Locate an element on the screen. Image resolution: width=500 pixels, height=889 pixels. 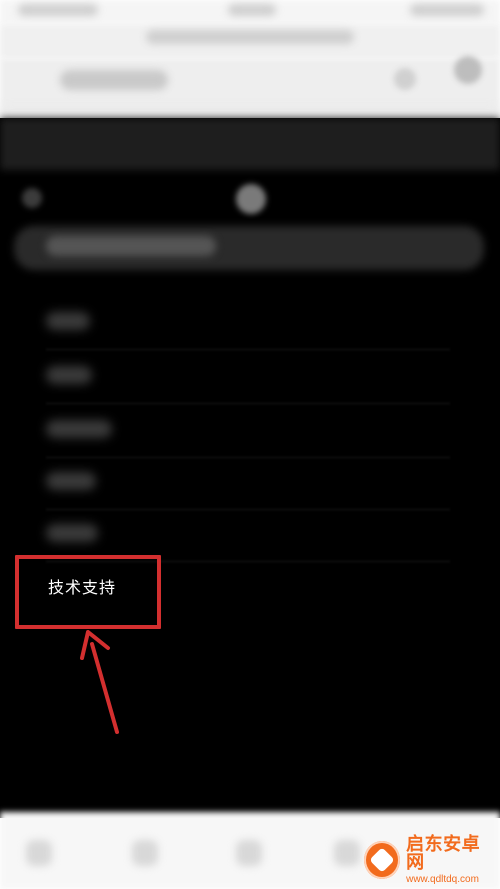
address-text-blur is located at coordinates (250, 37).